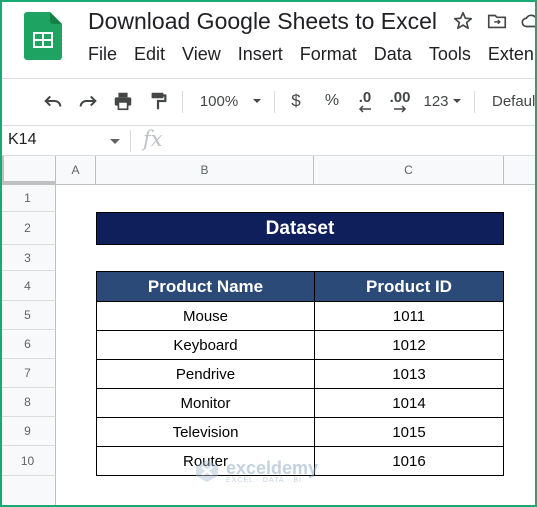  I want to click on row-header-3: 3, so click(28, 258).